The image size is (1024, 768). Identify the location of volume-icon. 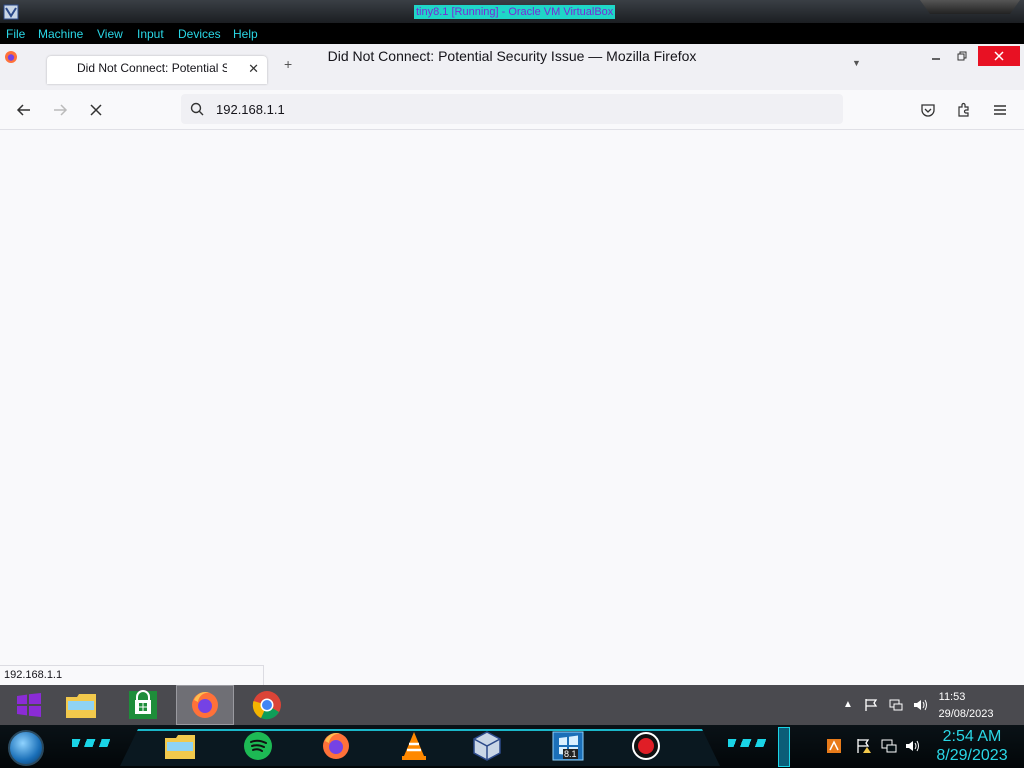
(913, 746).